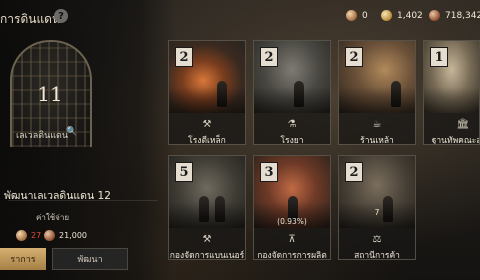 The image size is (480, 280). Describe the element at coordinates (73, 235) in the screenshot. I see `cost-bronze-value: 21,000` at that location.